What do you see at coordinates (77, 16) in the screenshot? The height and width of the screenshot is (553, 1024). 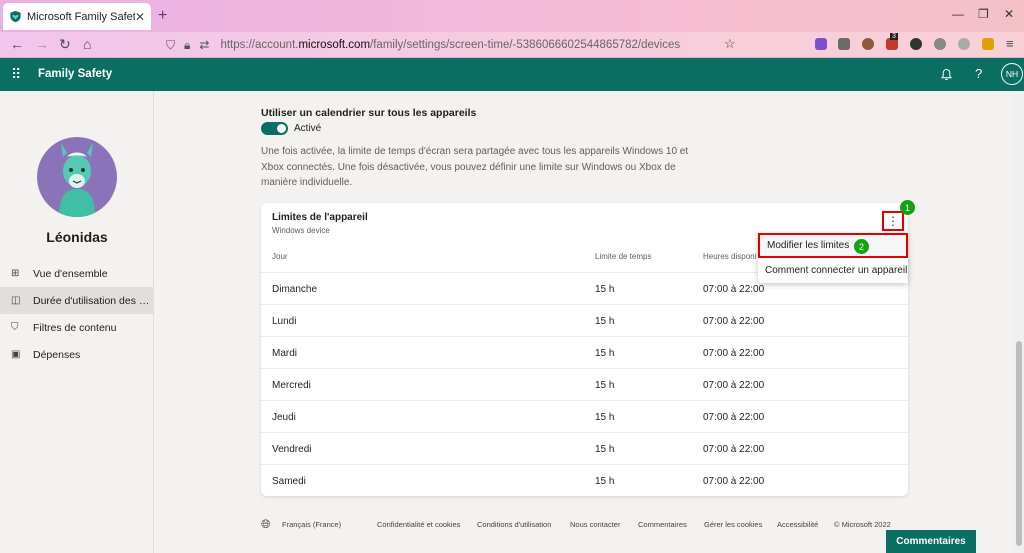 I see `browser-tab: Microsoft Family Safety ✕` at bounding box center [77, 16].